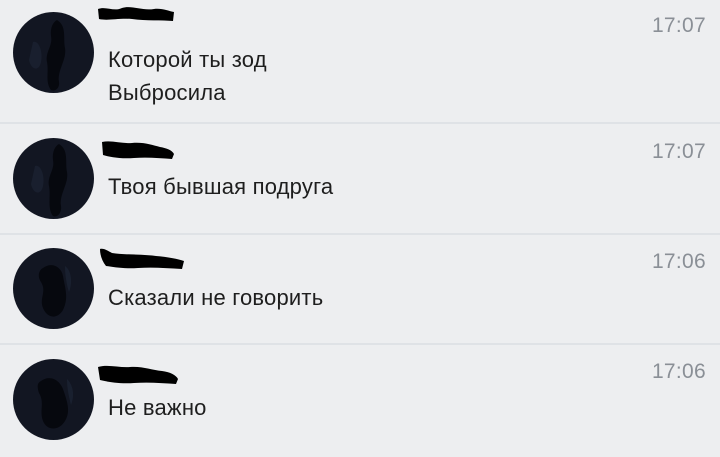 Image resolution: width=720 pixels, height=457 pixels. Describe the element at coordinates (221, 186) in the screenshot. I see `message-preview-line-1: Твоя бывшая подруга` at that location.